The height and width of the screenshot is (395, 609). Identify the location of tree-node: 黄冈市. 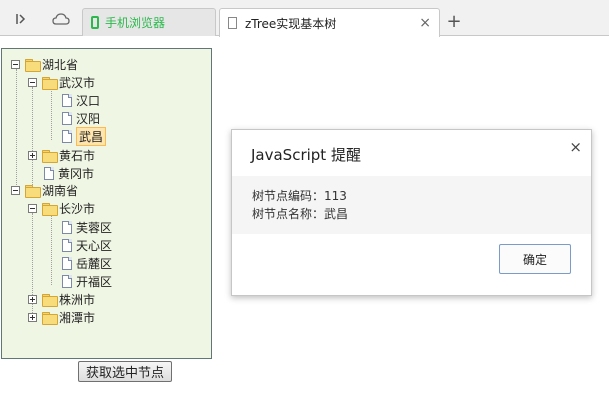
(69, 173).